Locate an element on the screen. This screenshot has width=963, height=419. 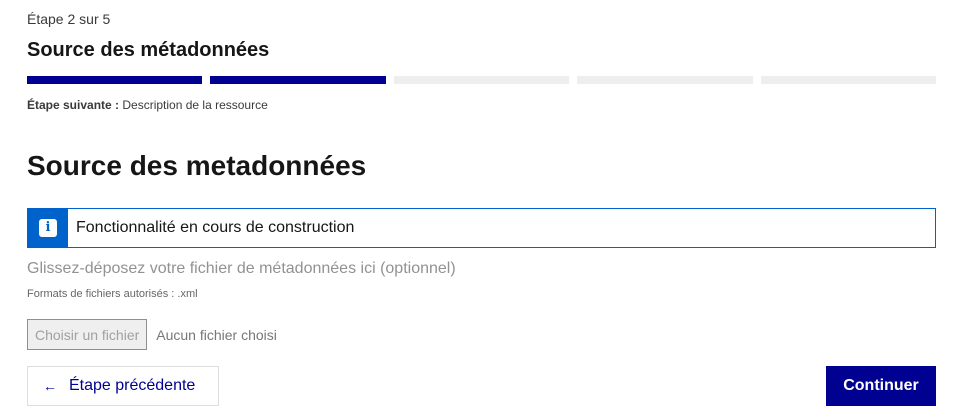
notice-text: Fonctionnalité en cours de construction is located at coordinates (215, 227).